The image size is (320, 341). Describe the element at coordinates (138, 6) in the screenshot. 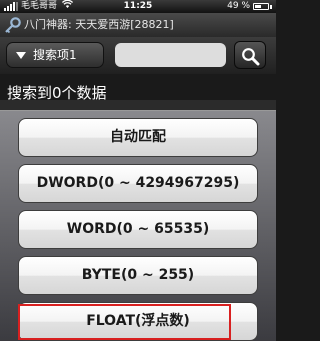

I see `status-bar: 毛毛哥哥 11:25 49 %` at that location.